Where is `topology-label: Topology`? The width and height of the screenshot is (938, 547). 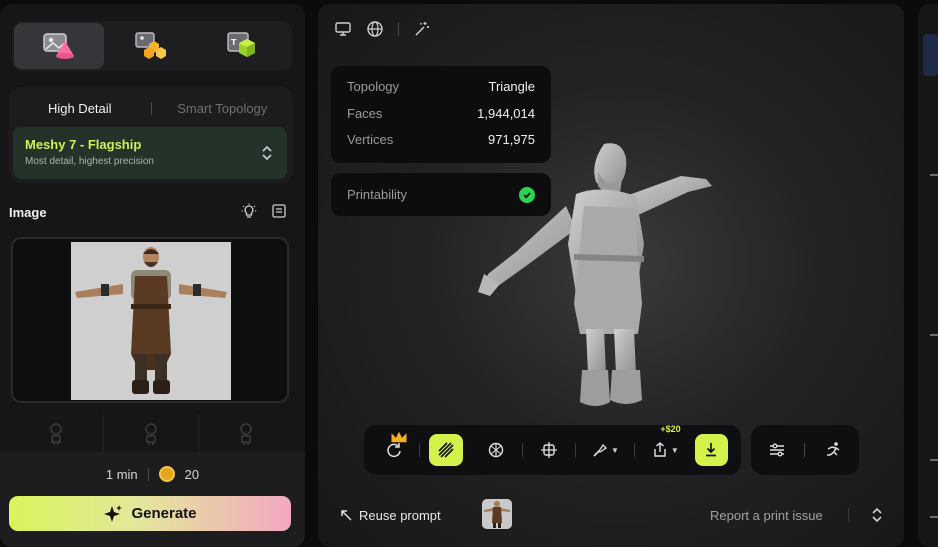 topology-label: Topology is located at coordinates (373, 86).